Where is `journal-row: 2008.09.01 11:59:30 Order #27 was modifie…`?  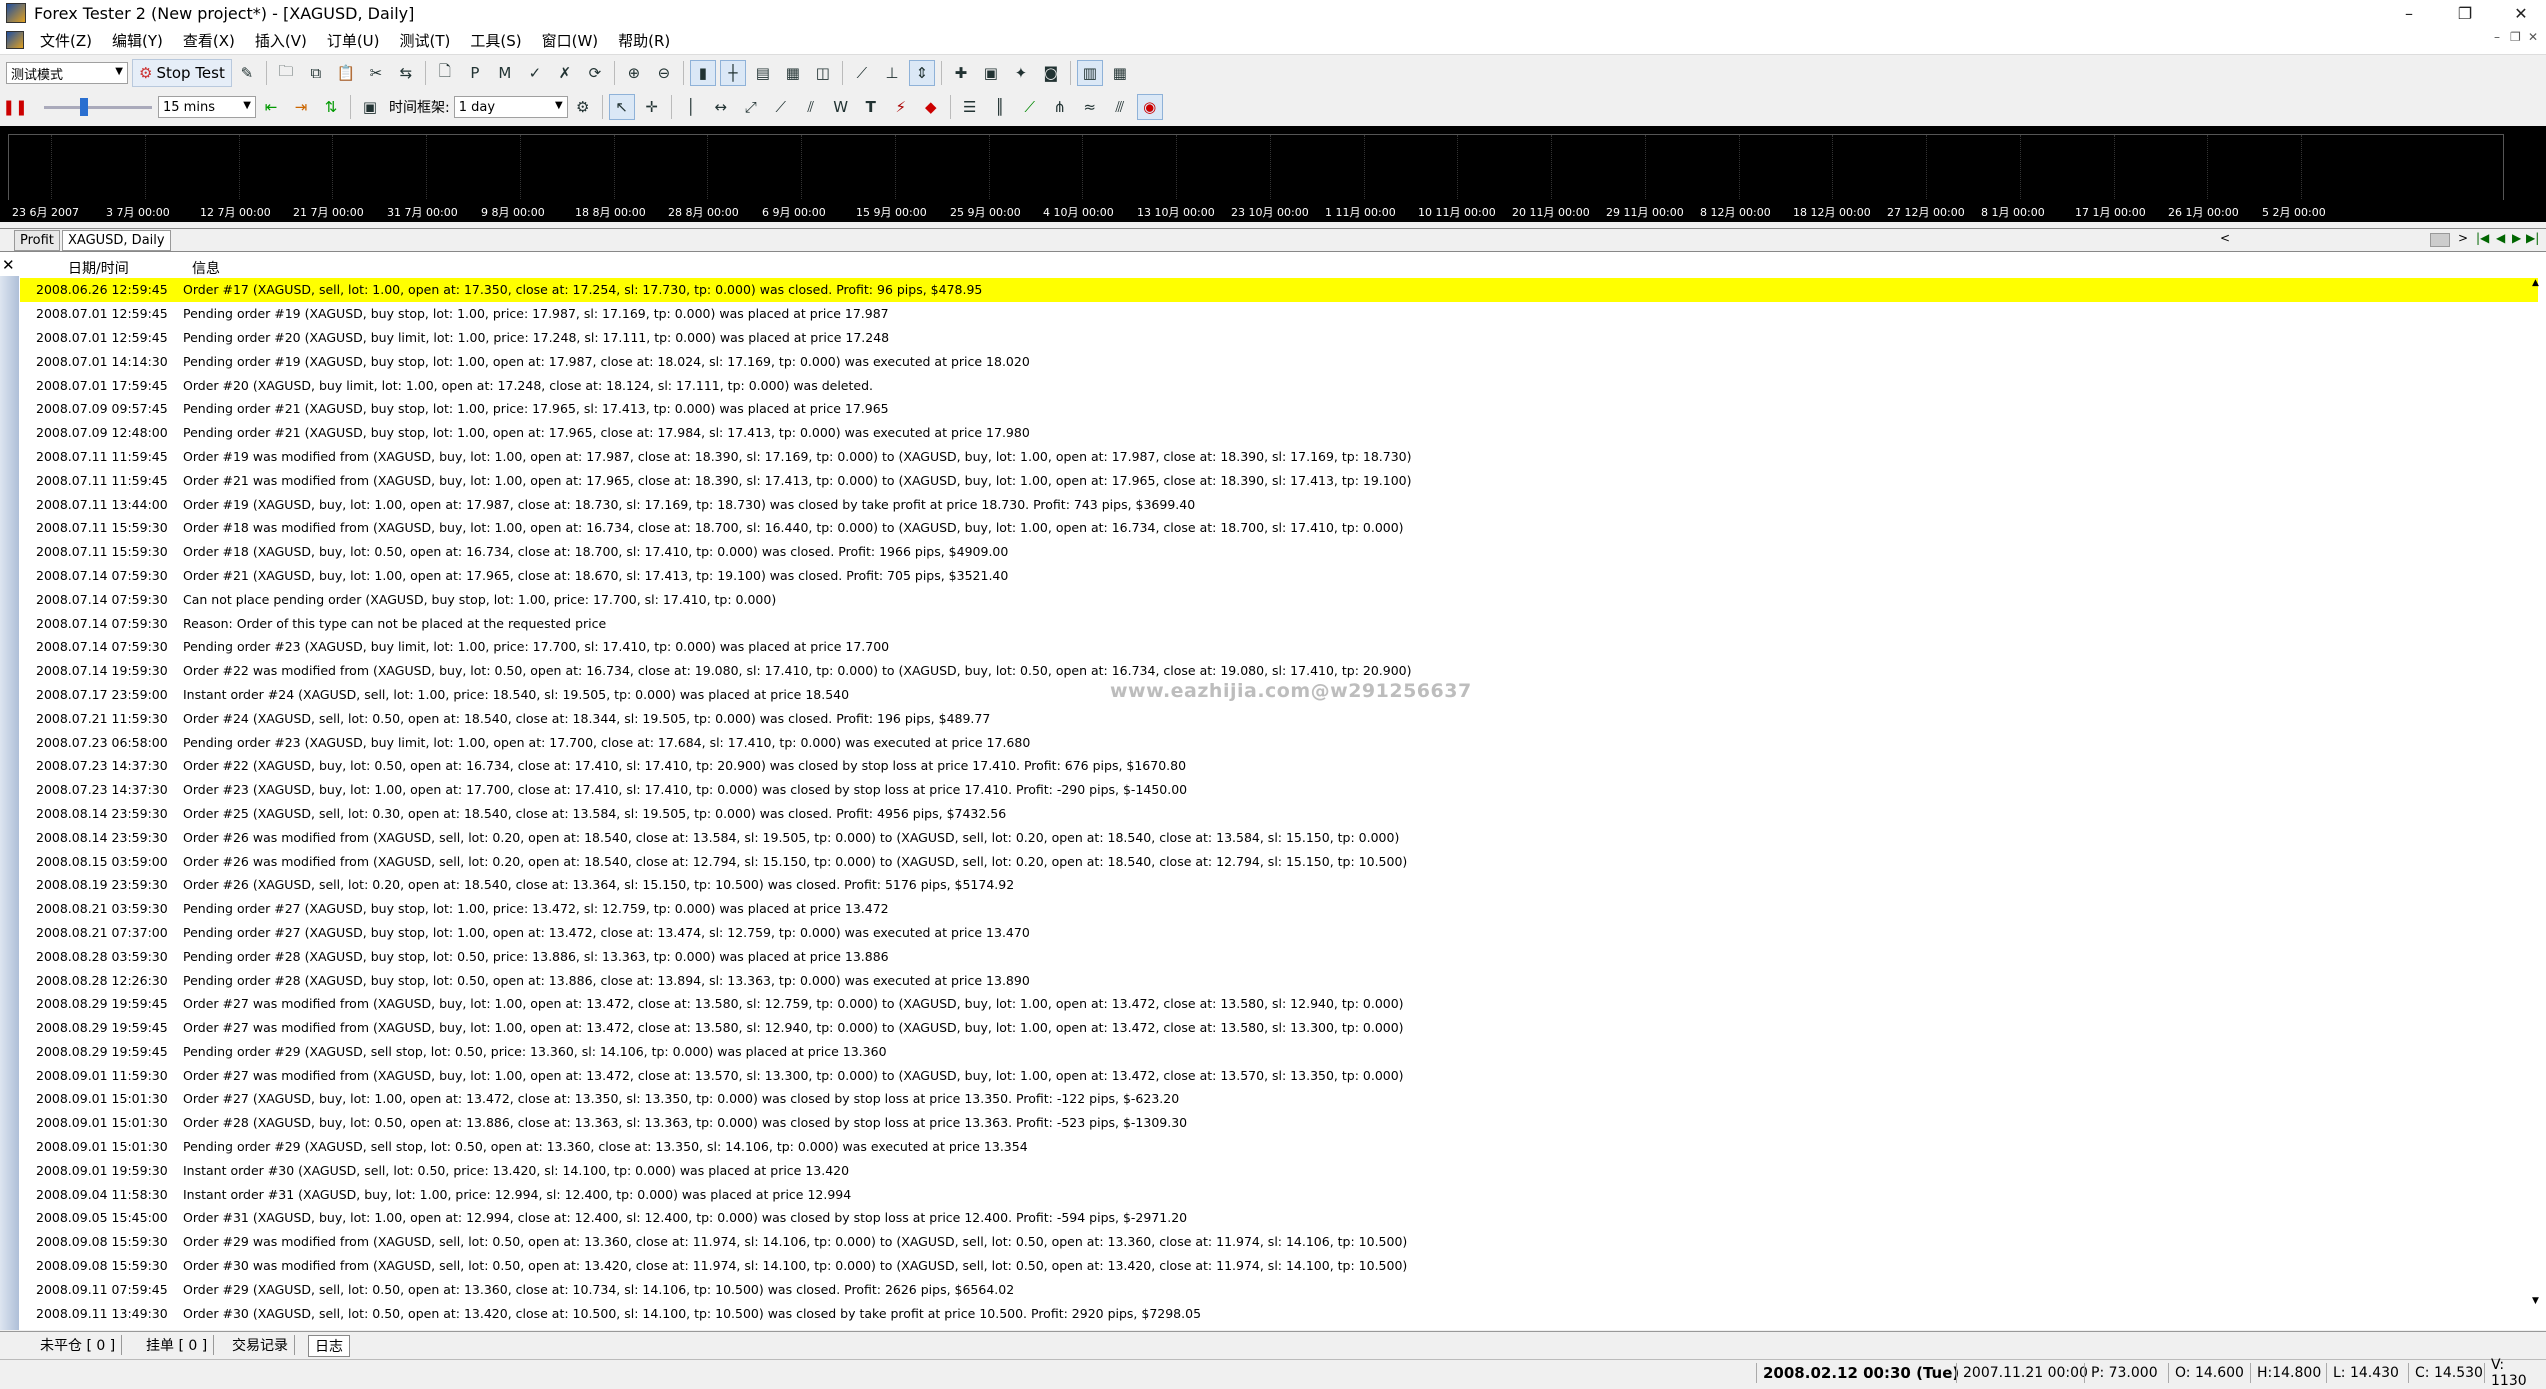 journal-row: 2008.09.01 11:59:30 Order #27 was modifie… is located at coordinates (1279, 1075).